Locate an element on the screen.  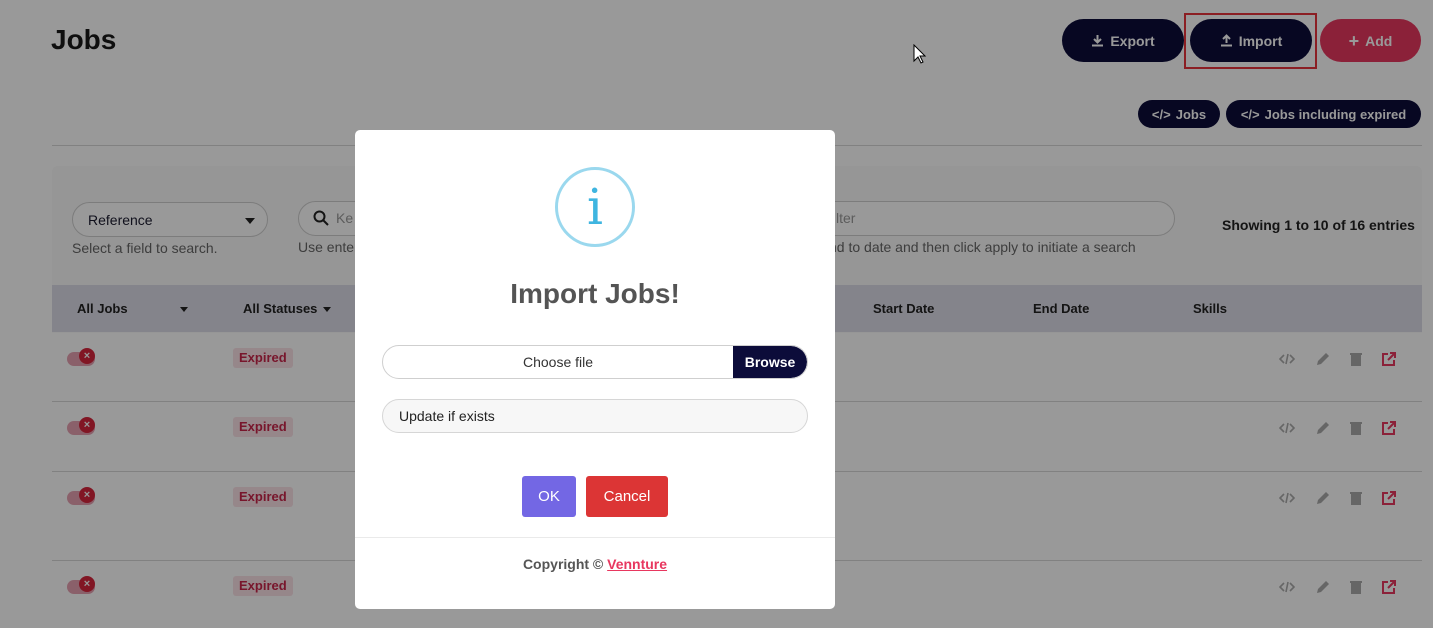
file-input-label: Choose file is located at coordinates (558, 362).